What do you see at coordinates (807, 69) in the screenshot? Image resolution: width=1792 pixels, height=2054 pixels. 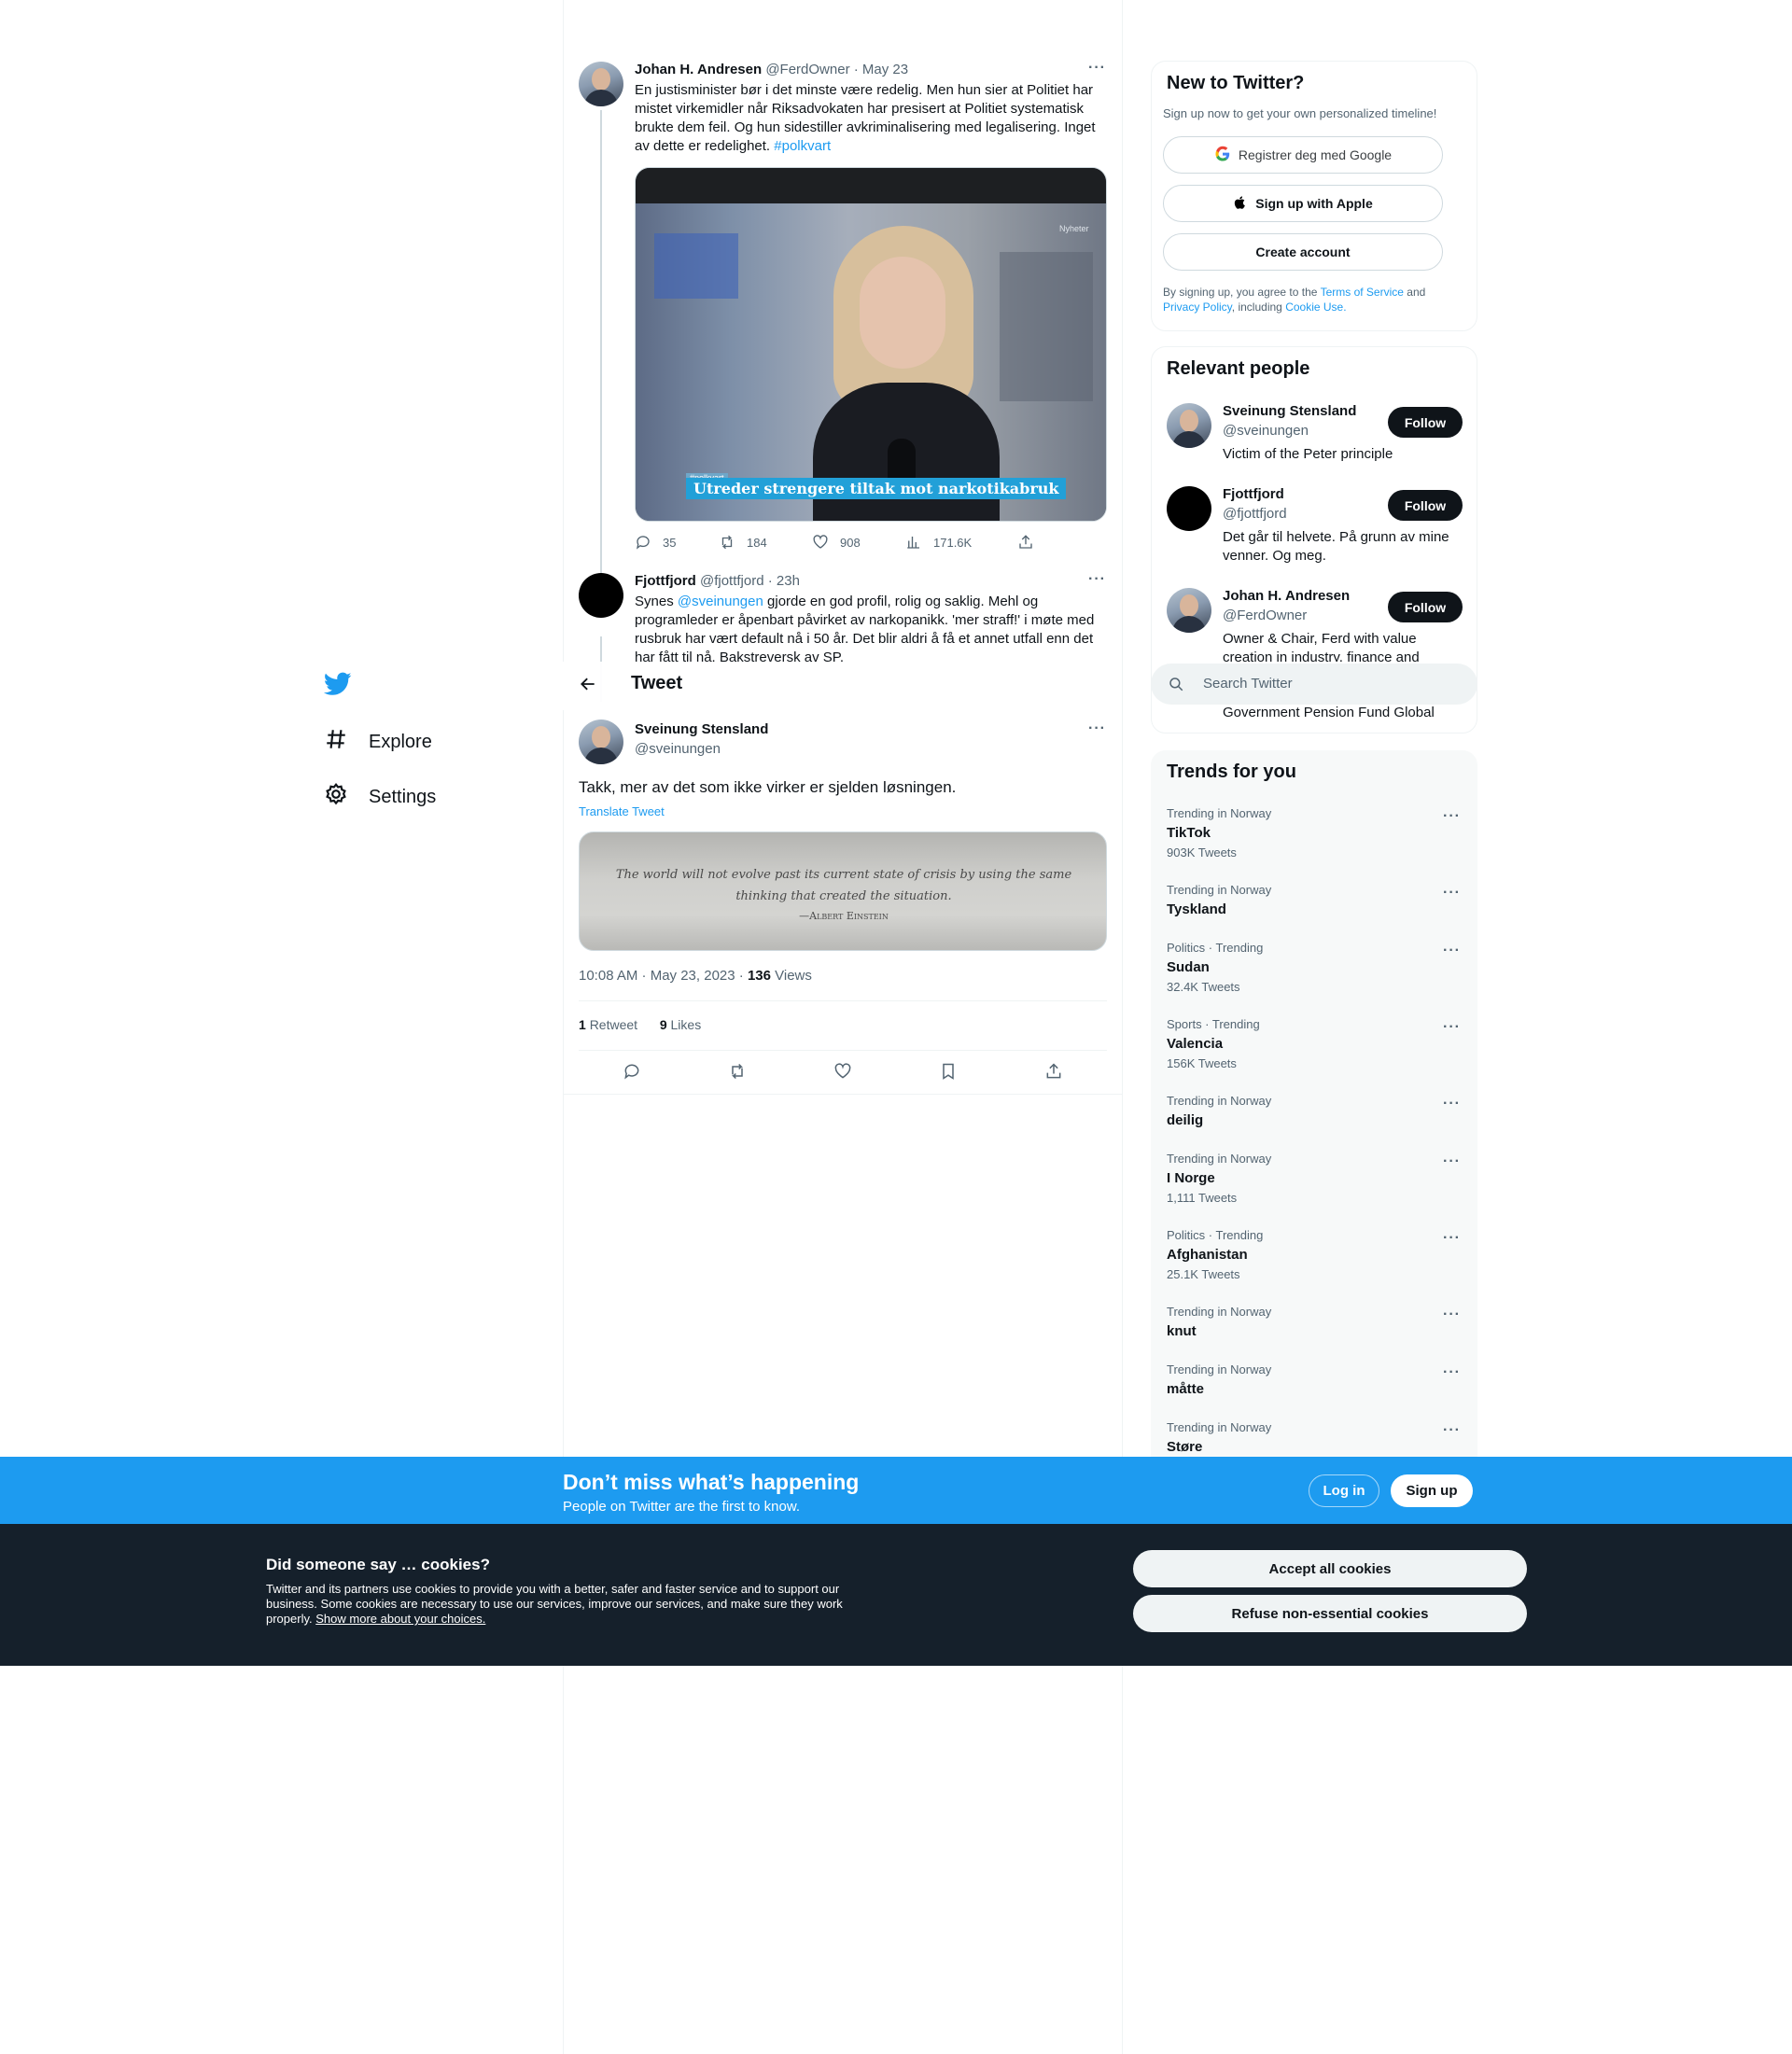 I see `author-handle: @FerdOwner` at bounding box center [807, 69].